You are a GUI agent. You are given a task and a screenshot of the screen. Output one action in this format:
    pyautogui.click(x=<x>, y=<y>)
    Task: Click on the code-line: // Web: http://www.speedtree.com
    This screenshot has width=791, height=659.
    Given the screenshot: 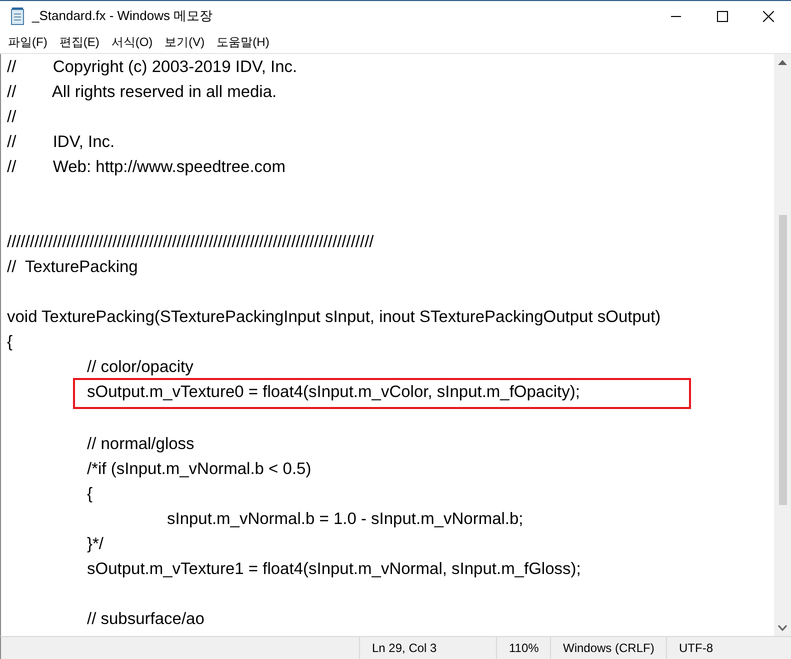 What is the action you would take?
    pyautogui.click(x=146, y=167)
    